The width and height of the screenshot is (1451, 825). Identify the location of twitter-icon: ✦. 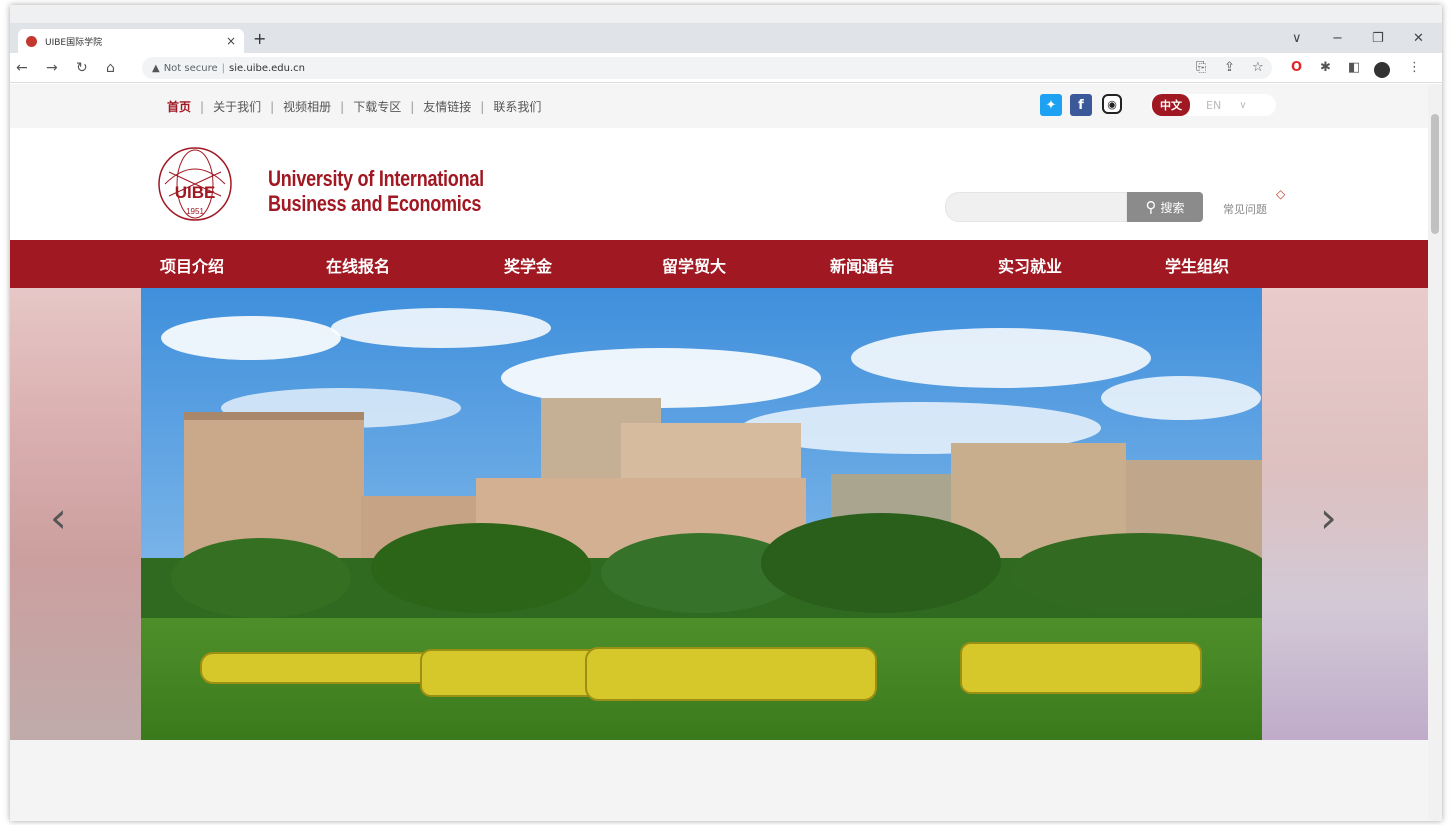
(1051, 105).